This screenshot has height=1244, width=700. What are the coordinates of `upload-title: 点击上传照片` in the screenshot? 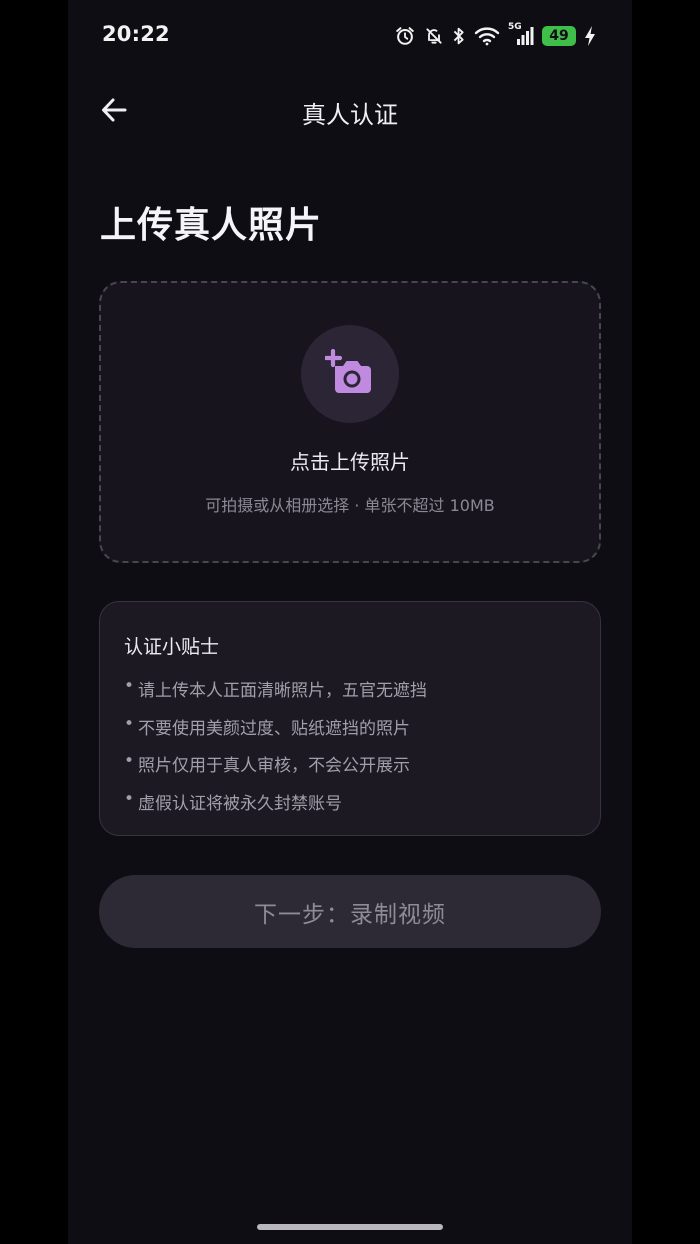 It's located at (350, 462).